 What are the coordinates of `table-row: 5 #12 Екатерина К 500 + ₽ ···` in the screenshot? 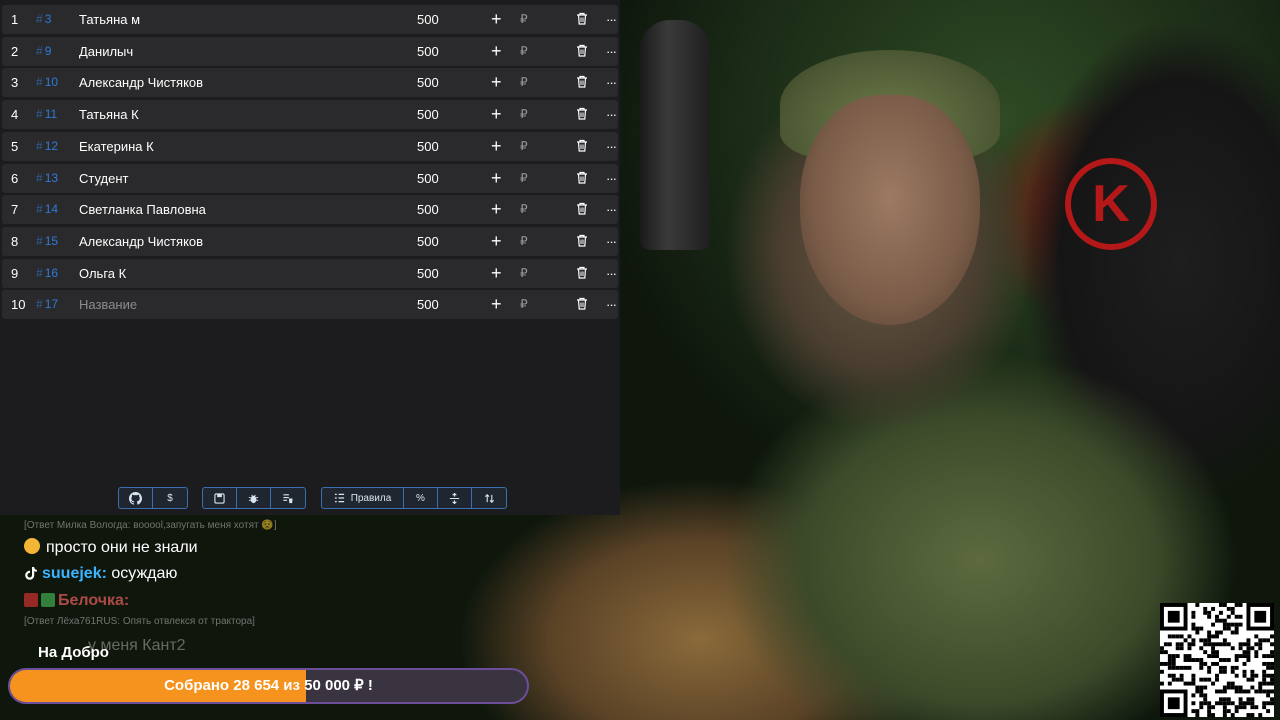 It's located at (310, 146).